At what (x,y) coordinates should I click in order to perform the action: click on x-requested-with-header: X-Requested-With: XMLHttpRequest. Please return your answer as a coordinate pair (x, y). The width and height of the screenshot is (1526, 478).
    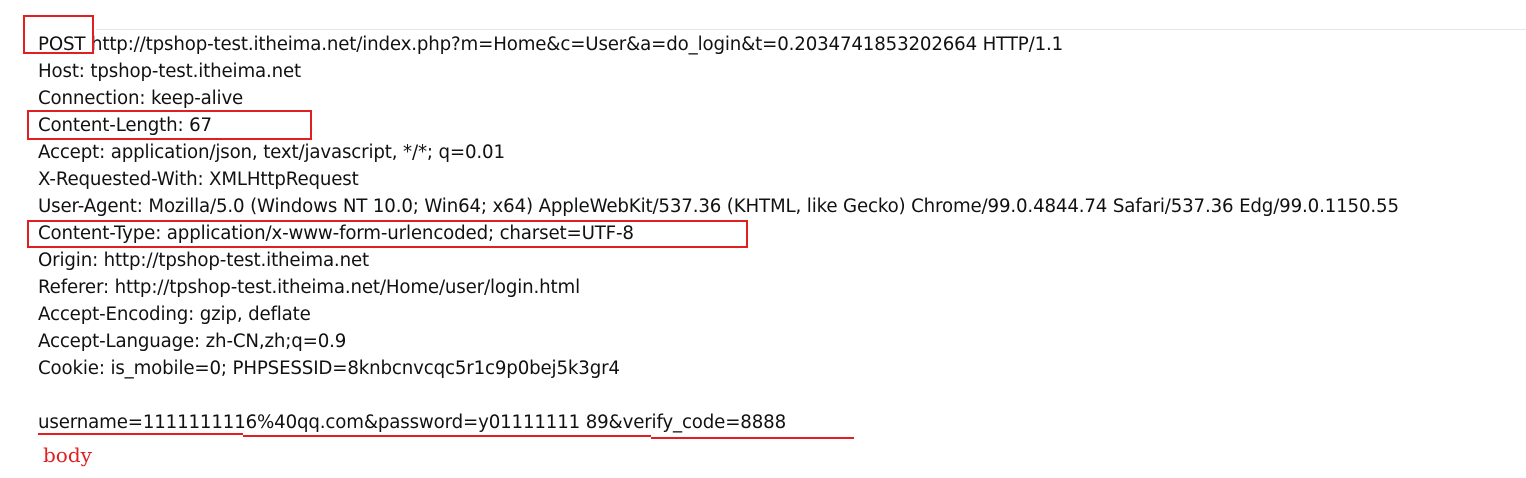
    Looking at the image, I should click on (198, 179).